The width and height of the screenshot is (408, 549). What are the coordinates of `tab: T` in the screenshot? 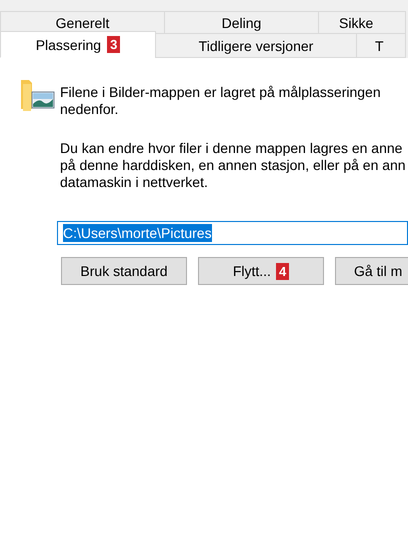 It's located at (381, 45).